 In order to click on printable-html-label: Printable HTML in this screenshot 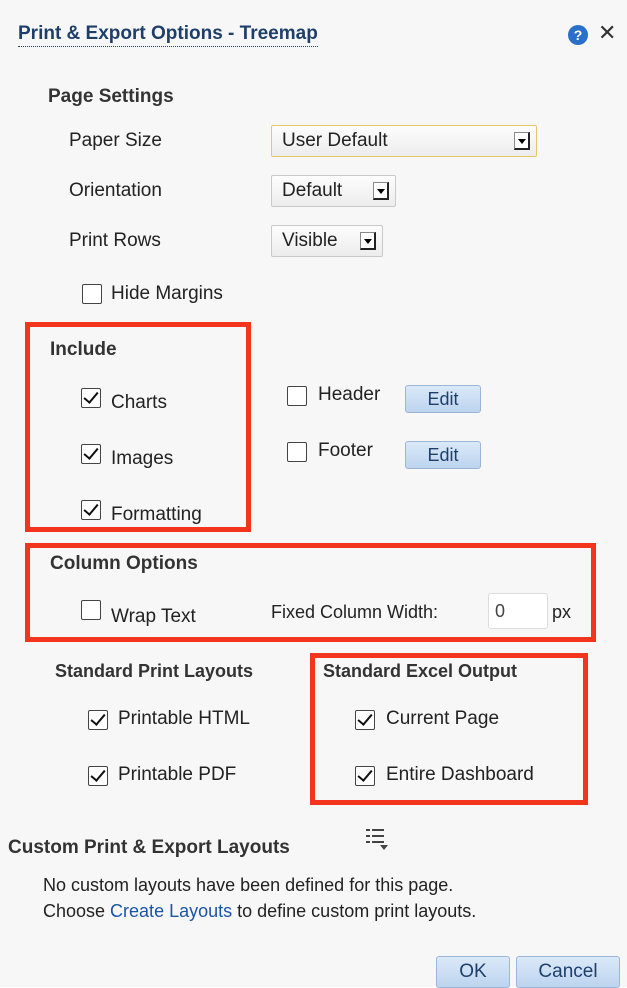, I will do `click(184, 718)`.